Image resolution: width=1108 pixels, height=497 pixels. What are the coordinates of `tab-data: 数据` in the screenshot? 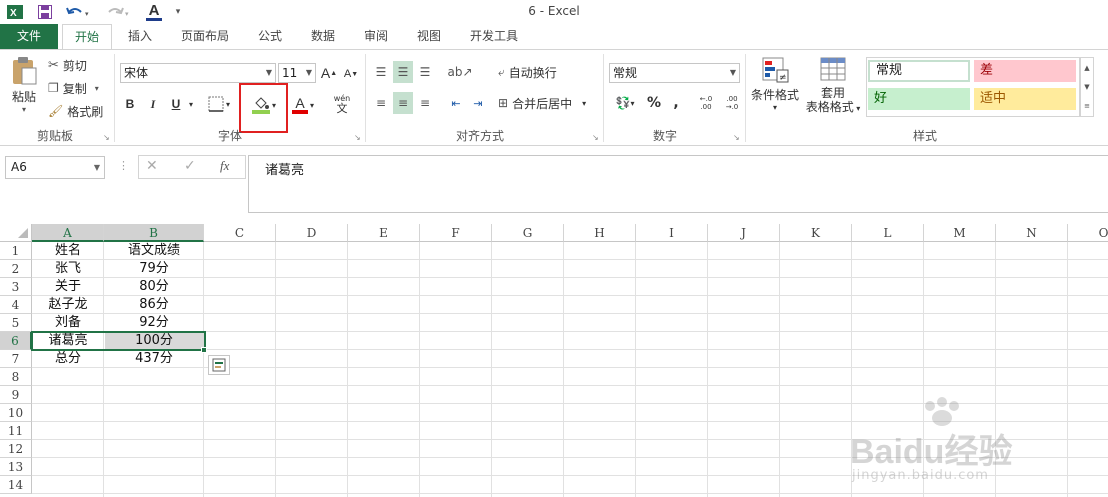 It's located at (323, 36).